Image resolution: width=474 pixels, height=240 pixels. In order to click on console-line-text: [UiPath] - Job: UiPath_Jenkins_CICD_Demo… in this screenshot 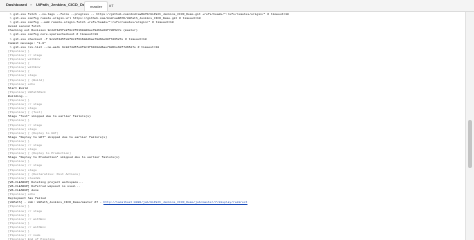, I will do `click(56, 203)`.